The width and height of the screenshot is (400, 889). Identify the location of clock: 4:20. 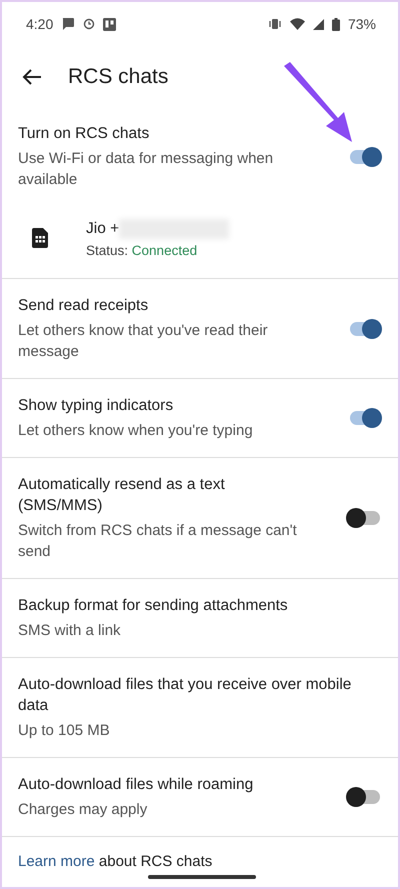
(40, 24).